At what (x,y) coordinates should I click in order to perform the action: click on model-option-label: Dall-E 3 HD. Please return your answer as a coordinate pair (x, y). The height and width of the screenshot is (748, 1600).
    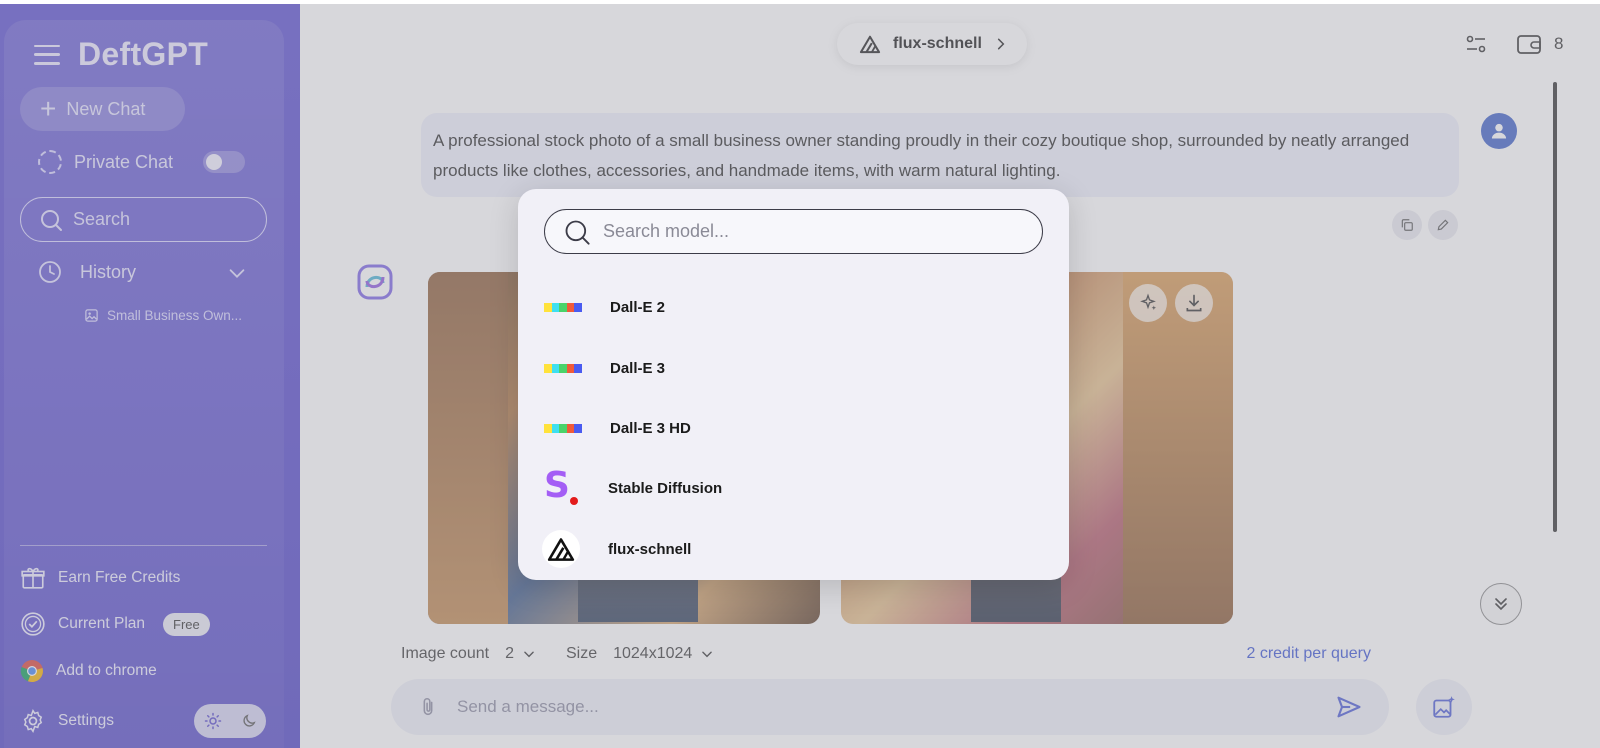
    Looking at the image, I should click on (650, 428).